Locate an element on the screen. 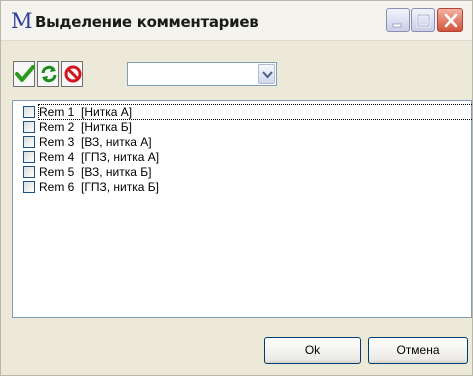 This screenshot has width=473, height=376. dropdown-arrow-button is located at coordinates (266, 74).